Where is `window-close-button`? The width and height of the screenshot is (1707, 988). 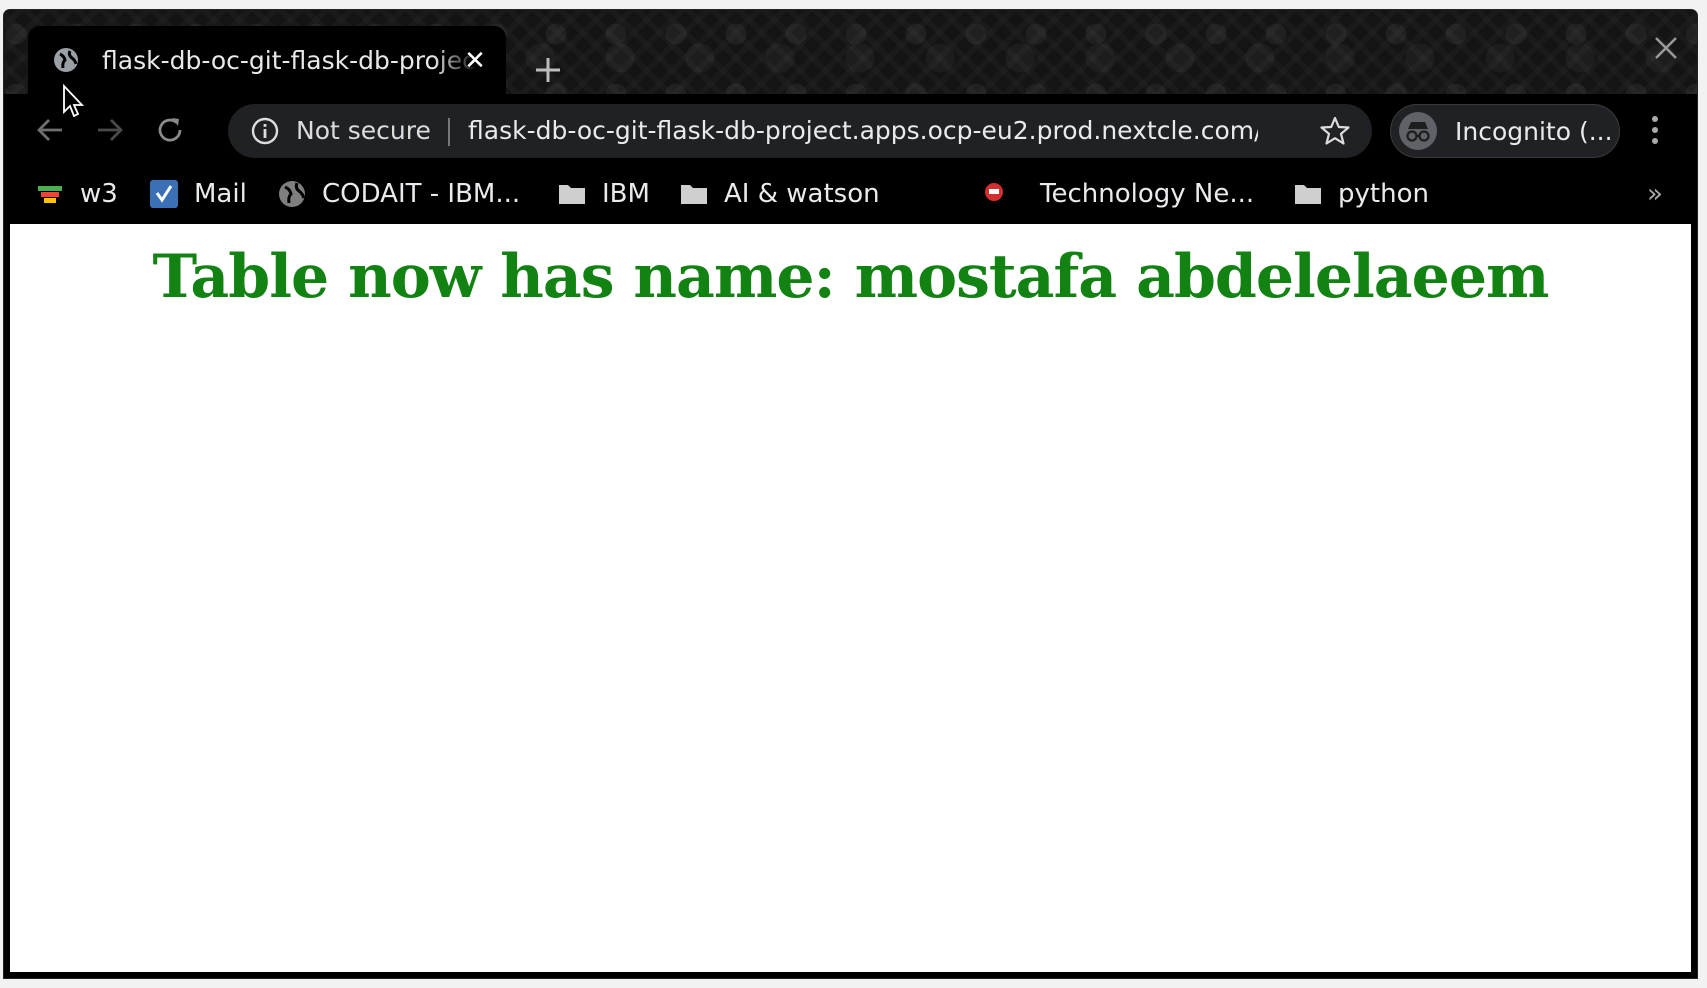
window-close-button is located at coordinates (1666, 48).